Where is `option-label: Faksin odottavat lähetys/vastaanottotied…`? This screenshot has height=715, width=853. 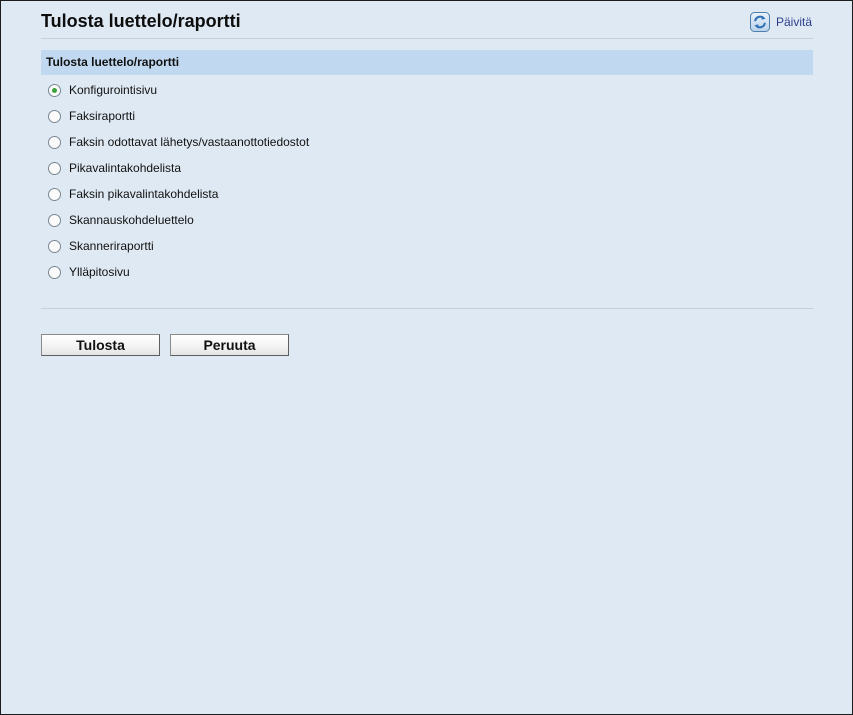 option-label: Faksin odottavat lähetys/vastaanottotied… is located at coordinates (189, 142).